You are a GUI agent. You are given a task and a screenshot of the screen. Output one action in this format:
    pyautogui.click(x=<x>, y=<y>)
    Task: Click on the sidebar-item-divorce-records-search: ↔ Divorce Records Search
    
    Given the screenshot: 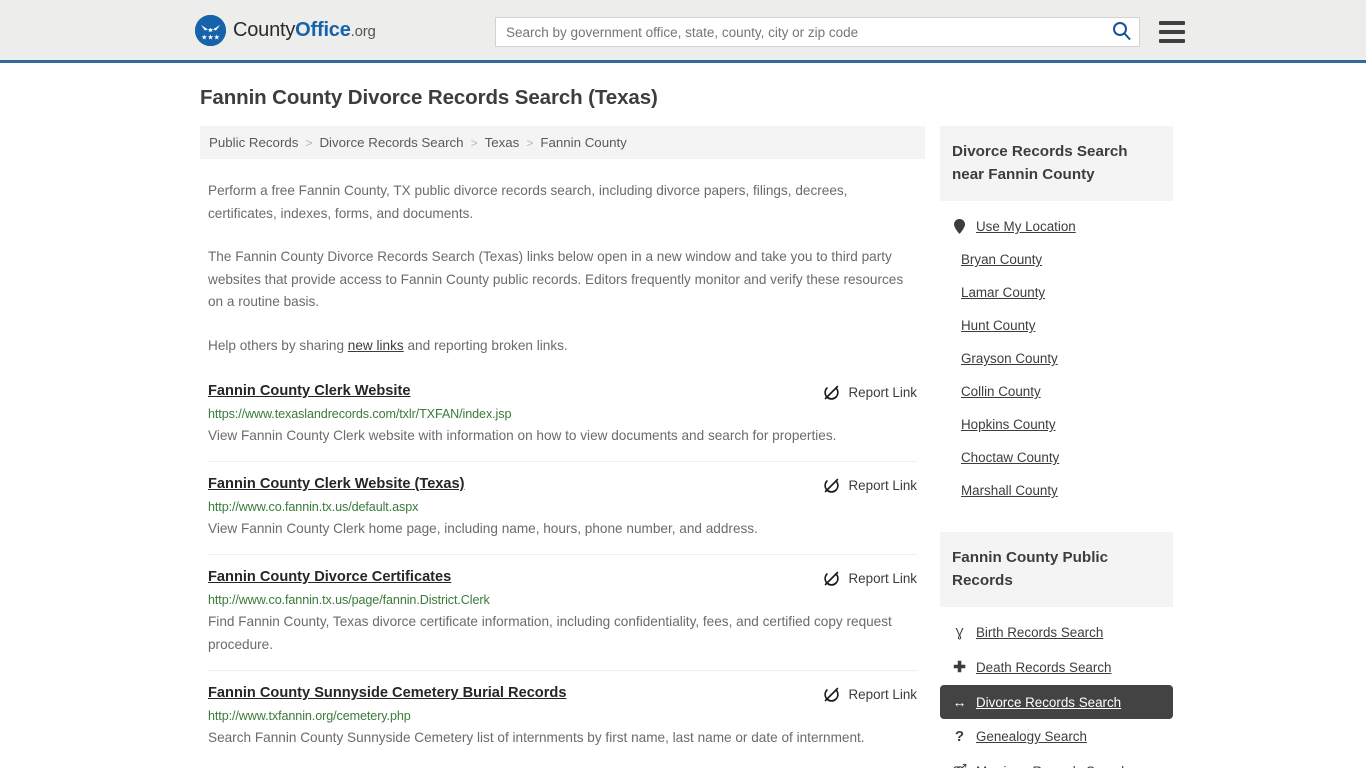 What is the action you would take?
    pyautogui.click(x=1056, y=702)
    